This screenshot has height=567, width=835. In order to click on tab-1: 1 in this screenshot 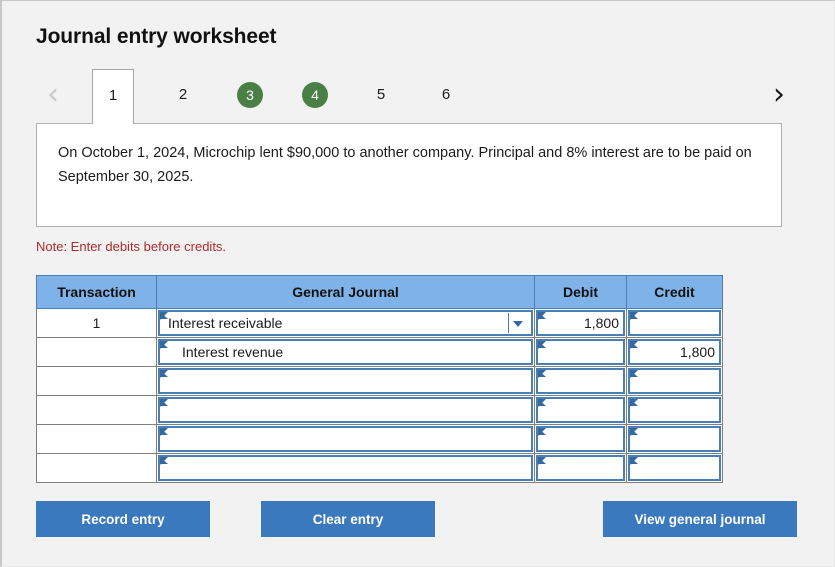, I will do `click(113, 96)`.